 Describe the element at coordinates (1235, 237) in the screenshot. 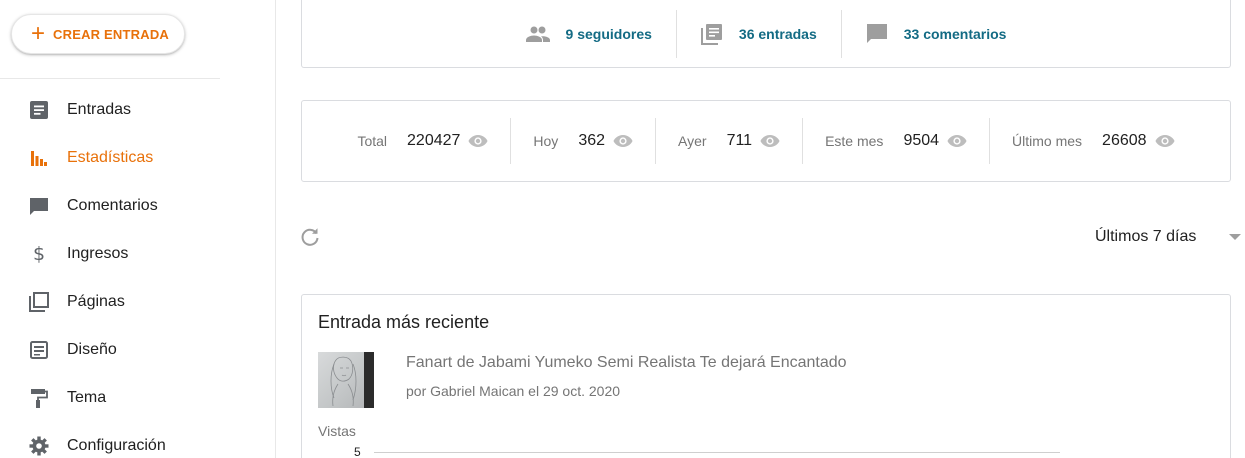

I see `chevron-down-icon` at that location.